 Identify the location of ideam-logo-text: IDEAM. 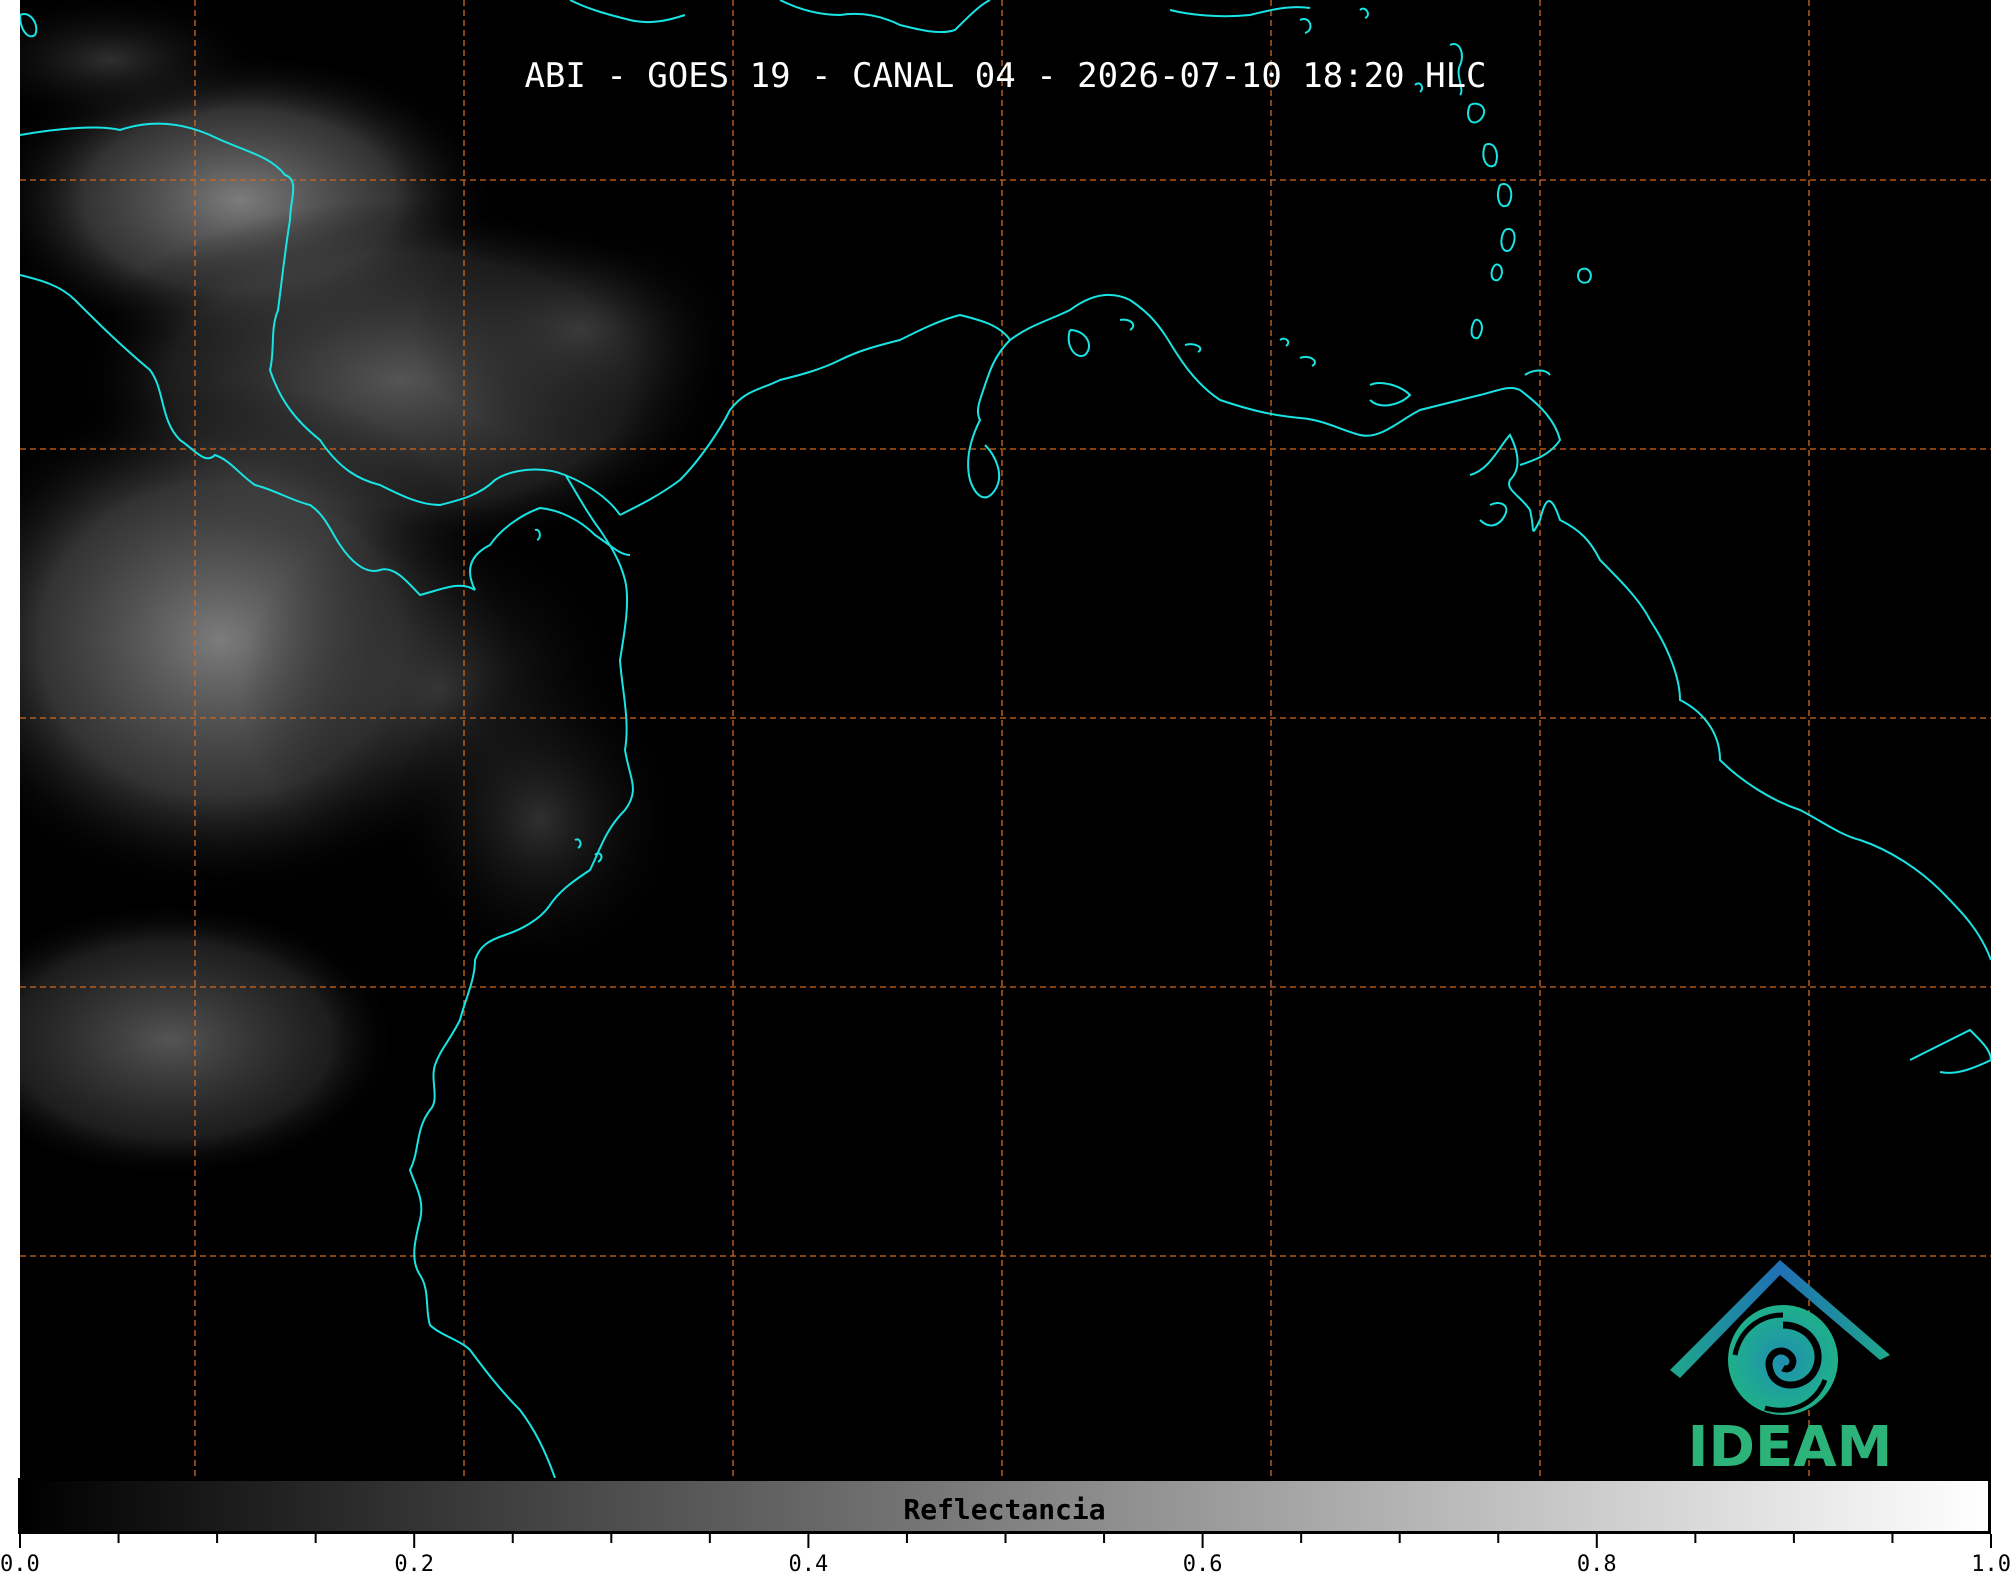
(1790, 1446).